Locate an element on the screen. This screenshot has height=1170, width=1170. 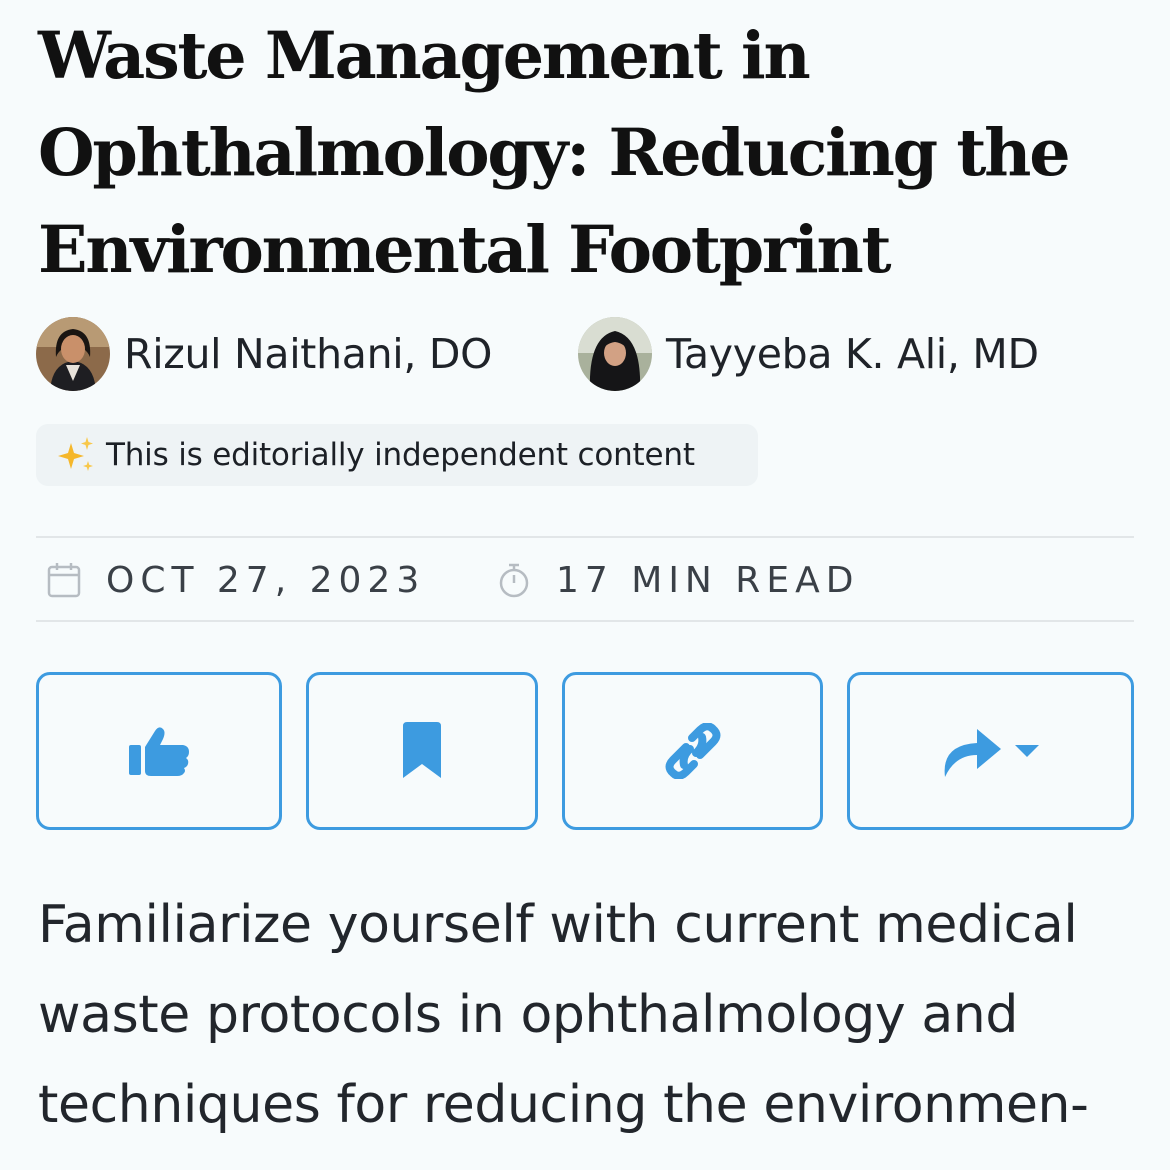
share-icon is located at coordinates (991, 753).